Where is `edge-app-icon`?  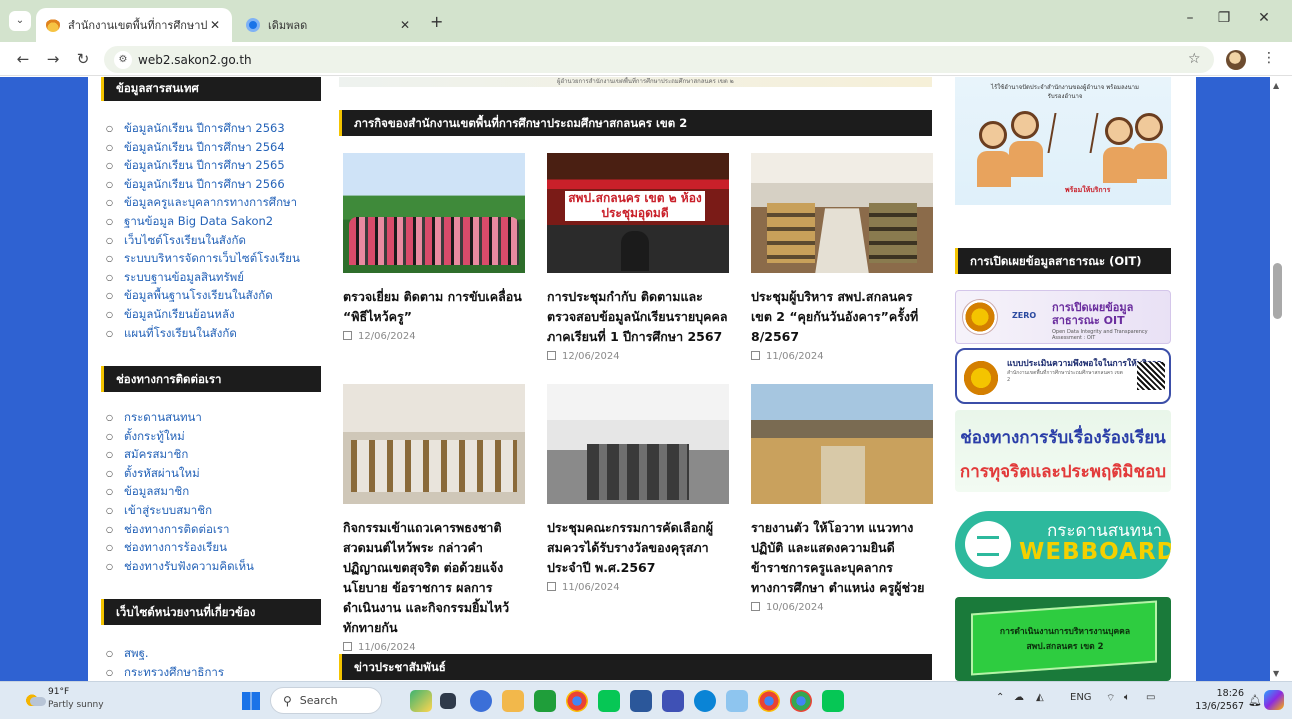 edge-app-icon is located at coordinates (705, 701).